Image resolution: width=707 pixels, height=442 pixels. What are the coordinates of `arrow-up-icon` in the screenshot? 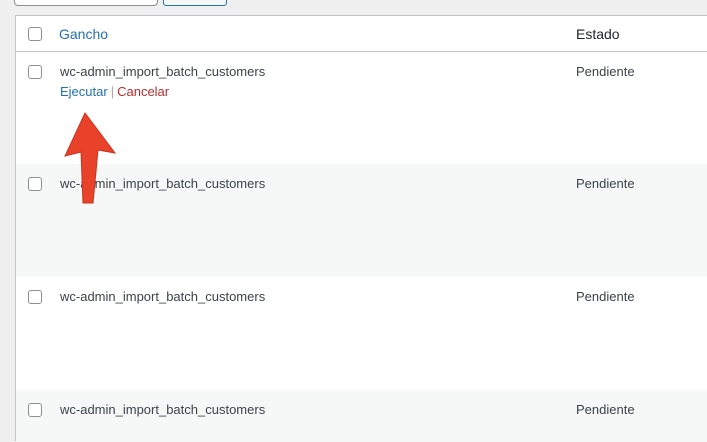 It's located at (90, 158).